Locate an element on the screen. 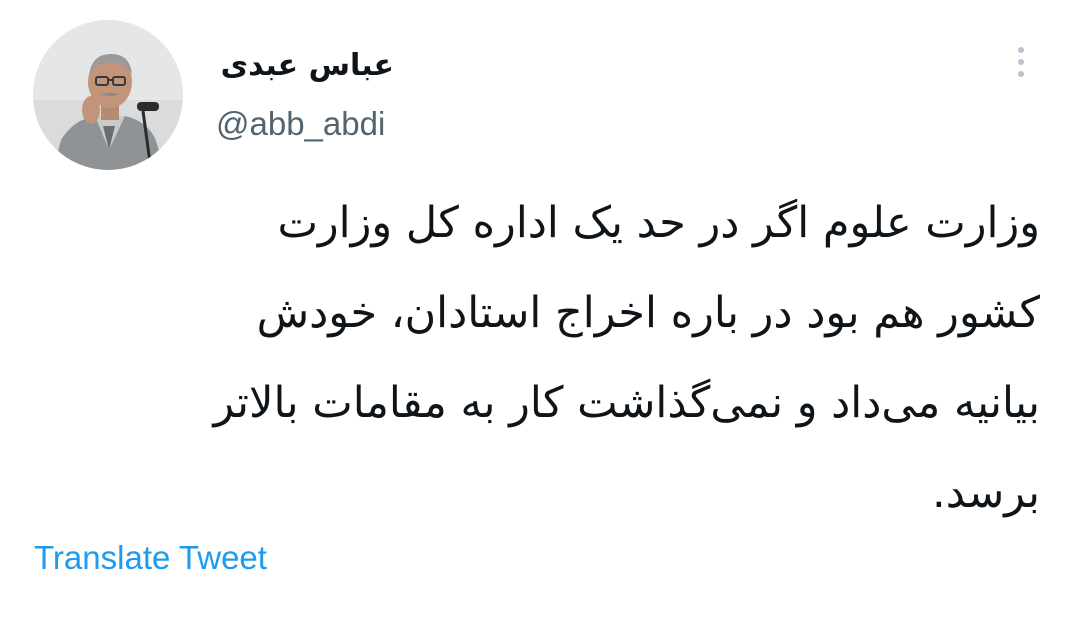 This screenshot has width=1080, height=618. avatar is located at coordinates (108, 95).